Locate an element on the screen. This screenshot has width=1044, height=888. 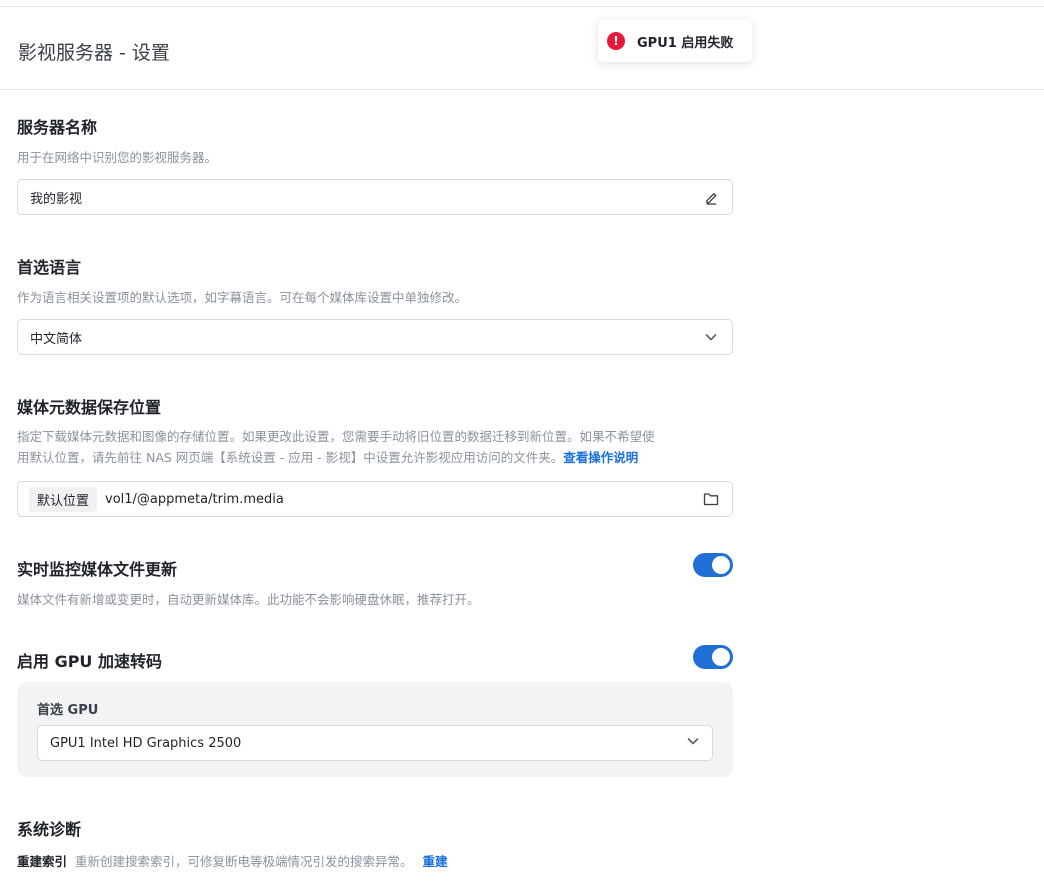
language-select: 中文简体 is located at coordinates (375, 337).